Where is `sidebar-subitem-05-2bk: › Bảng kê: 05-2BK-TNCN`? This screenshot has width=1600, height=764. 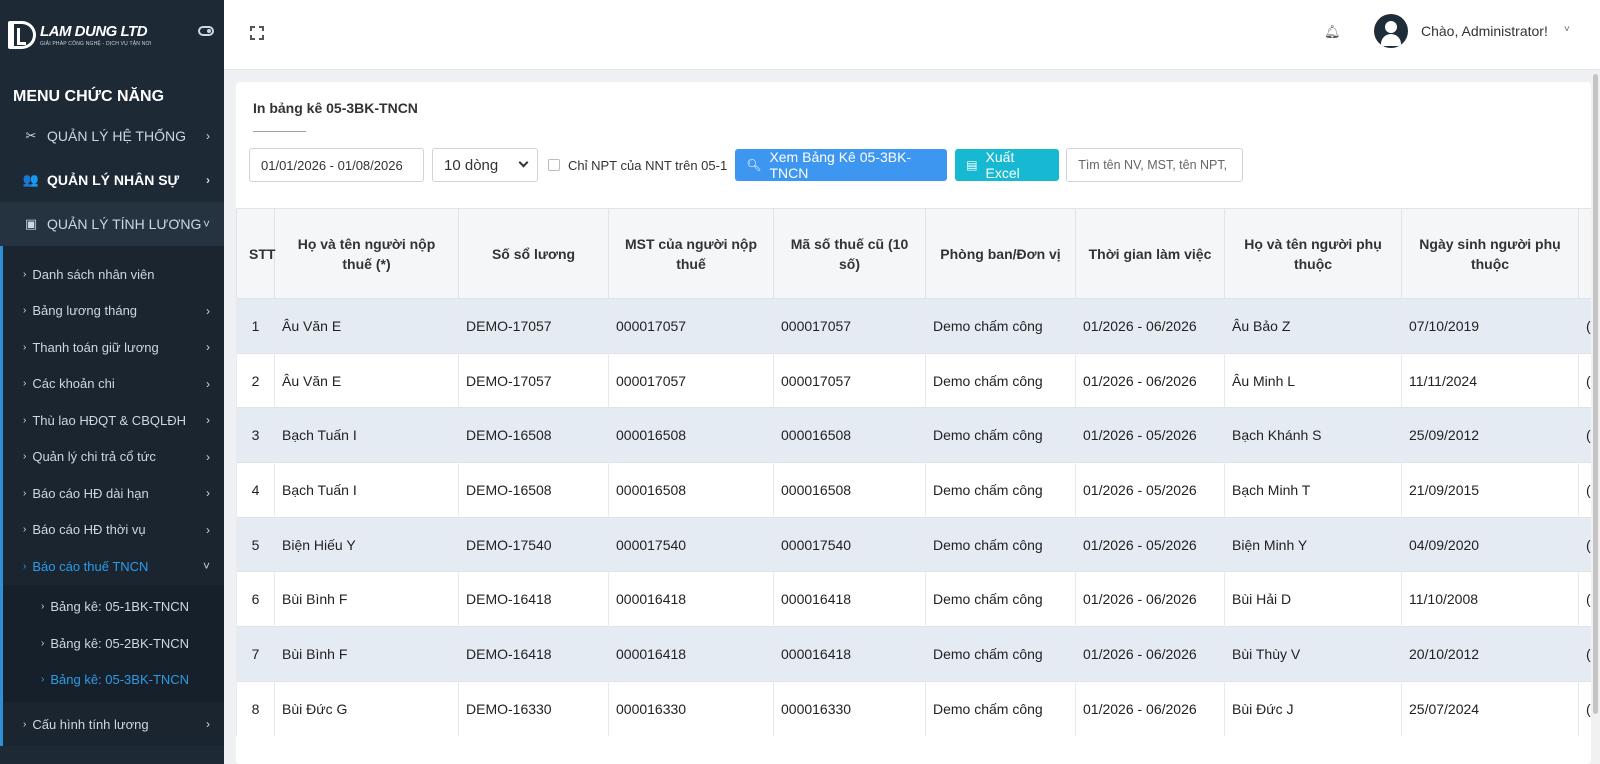 sidebar-subitem-05-2bk: › Bảng kê: 05-2BK-TNCN is located at coordinates (113, 643).